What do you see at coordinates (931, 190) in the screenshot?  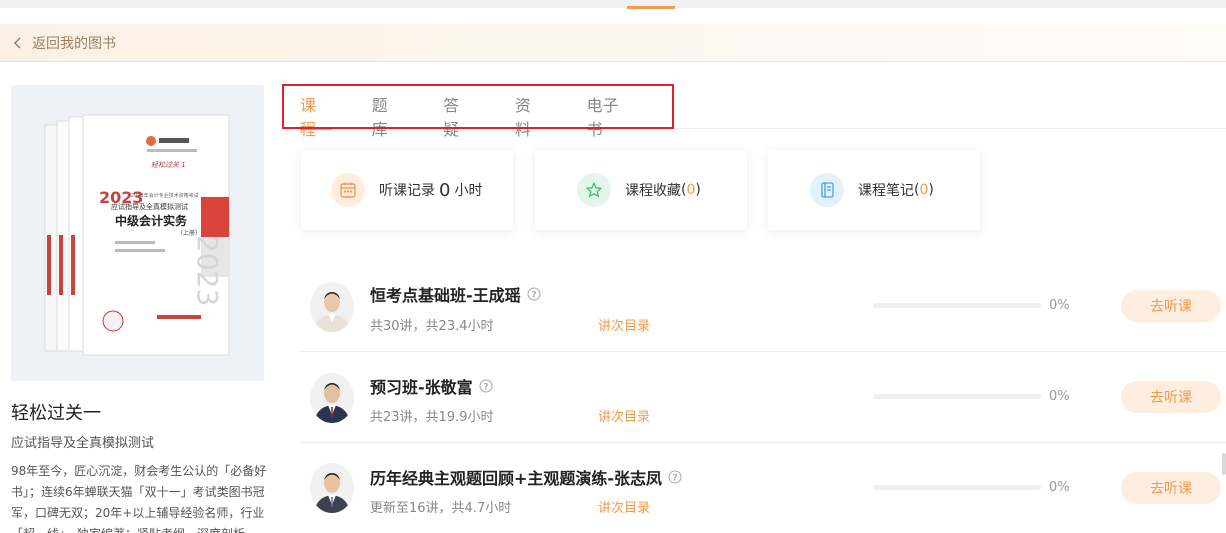 I see `course-notes-close-paren: )` at bounding box center [931, 190].